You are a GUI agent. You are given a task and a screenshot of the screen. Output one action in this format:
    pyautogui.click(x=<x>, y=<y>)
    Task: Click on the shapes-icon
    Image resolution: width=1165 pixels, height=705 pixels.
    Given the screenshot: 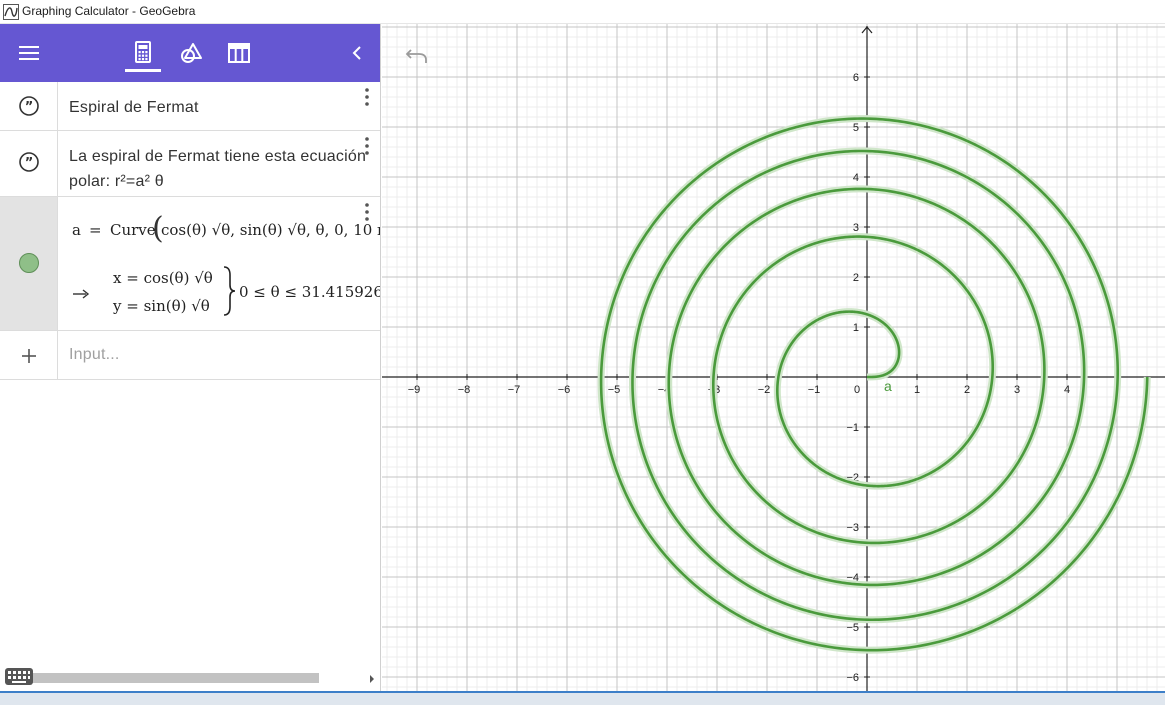 What is the action you would take?
    pyautogui.click(x=191, y=53)
    